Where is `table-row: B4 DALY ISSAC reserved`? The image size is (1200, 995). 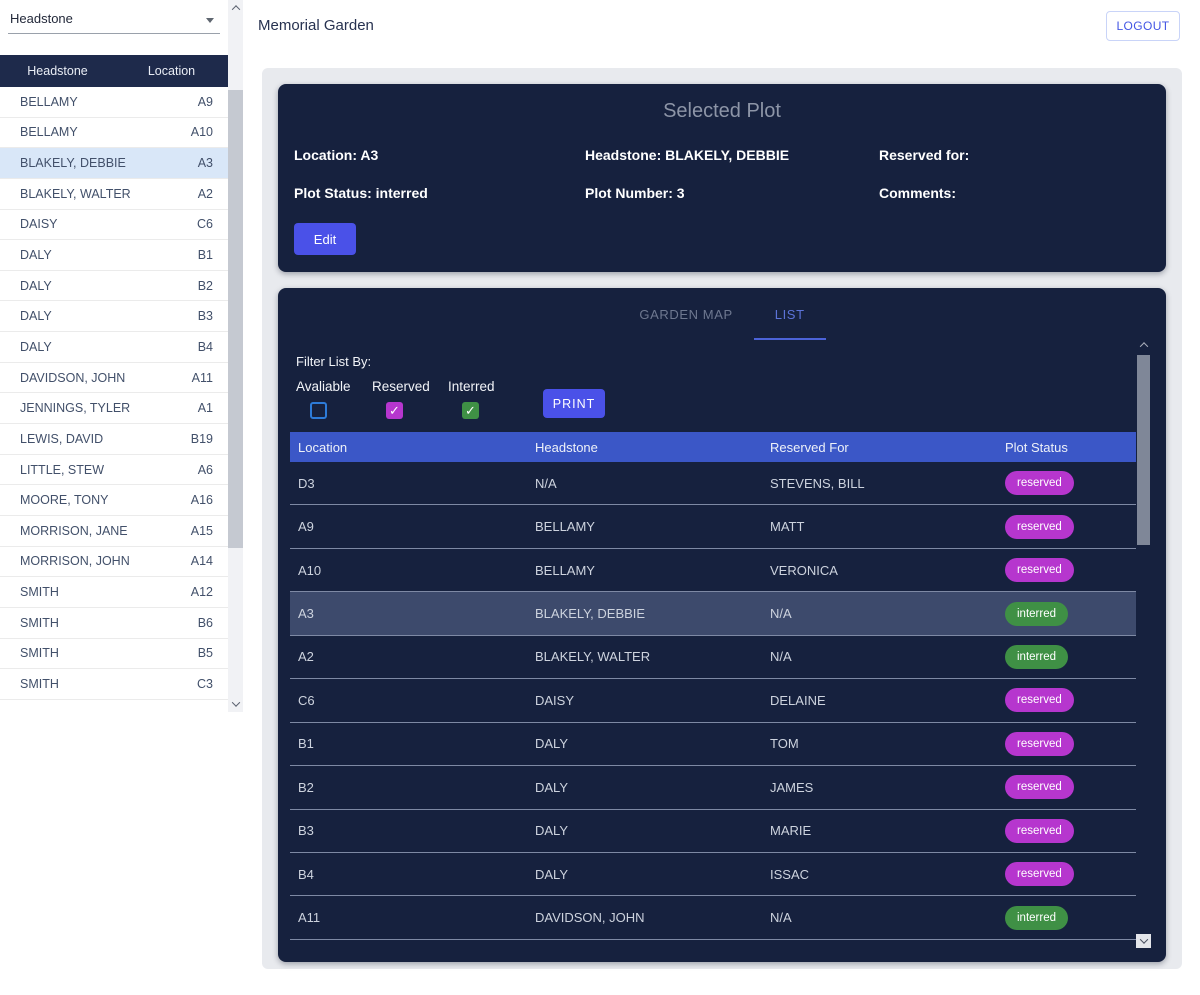 table-row: B4 DALY ISSAC reserved is located at coordinates (713, 875).